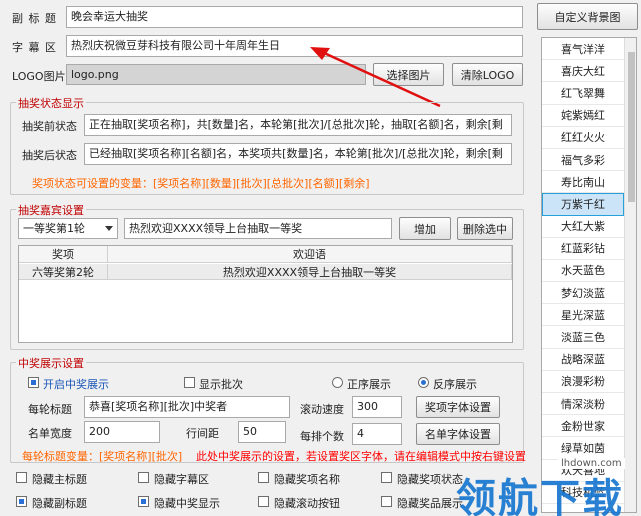  I want to click on status-group-title: 抽奖状态显示, so click(51, 103).